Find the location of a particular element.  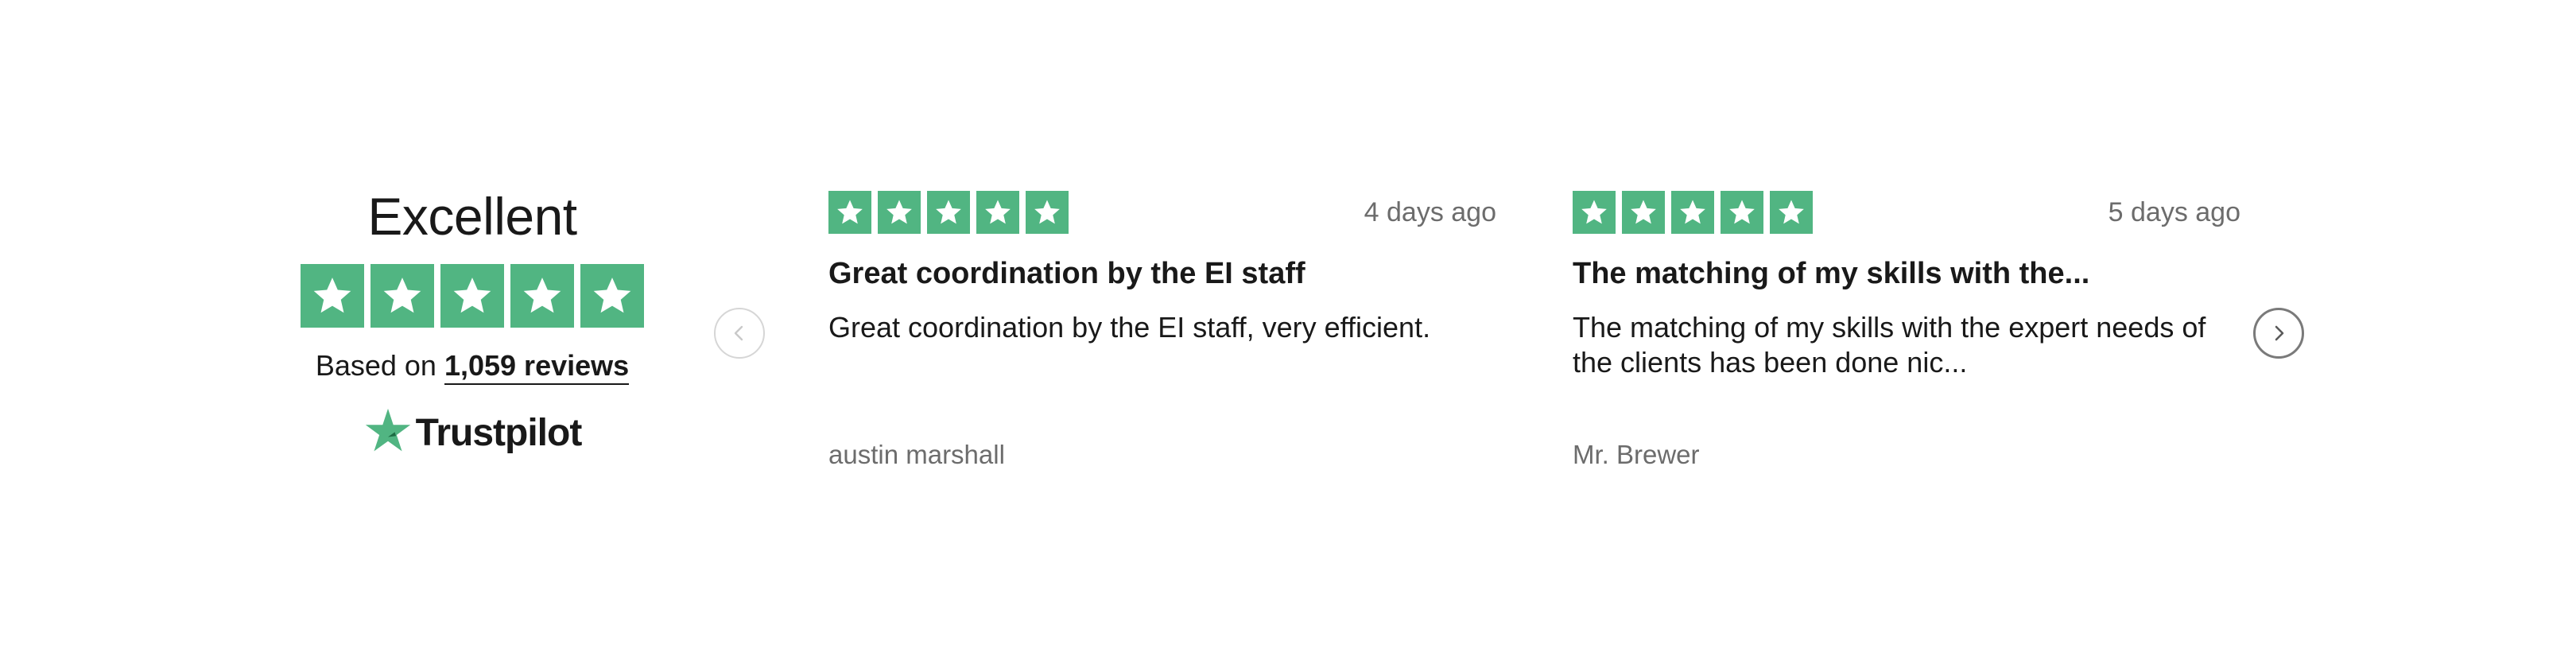

trustpilot-star-icon is located at coordinates (387, 430).